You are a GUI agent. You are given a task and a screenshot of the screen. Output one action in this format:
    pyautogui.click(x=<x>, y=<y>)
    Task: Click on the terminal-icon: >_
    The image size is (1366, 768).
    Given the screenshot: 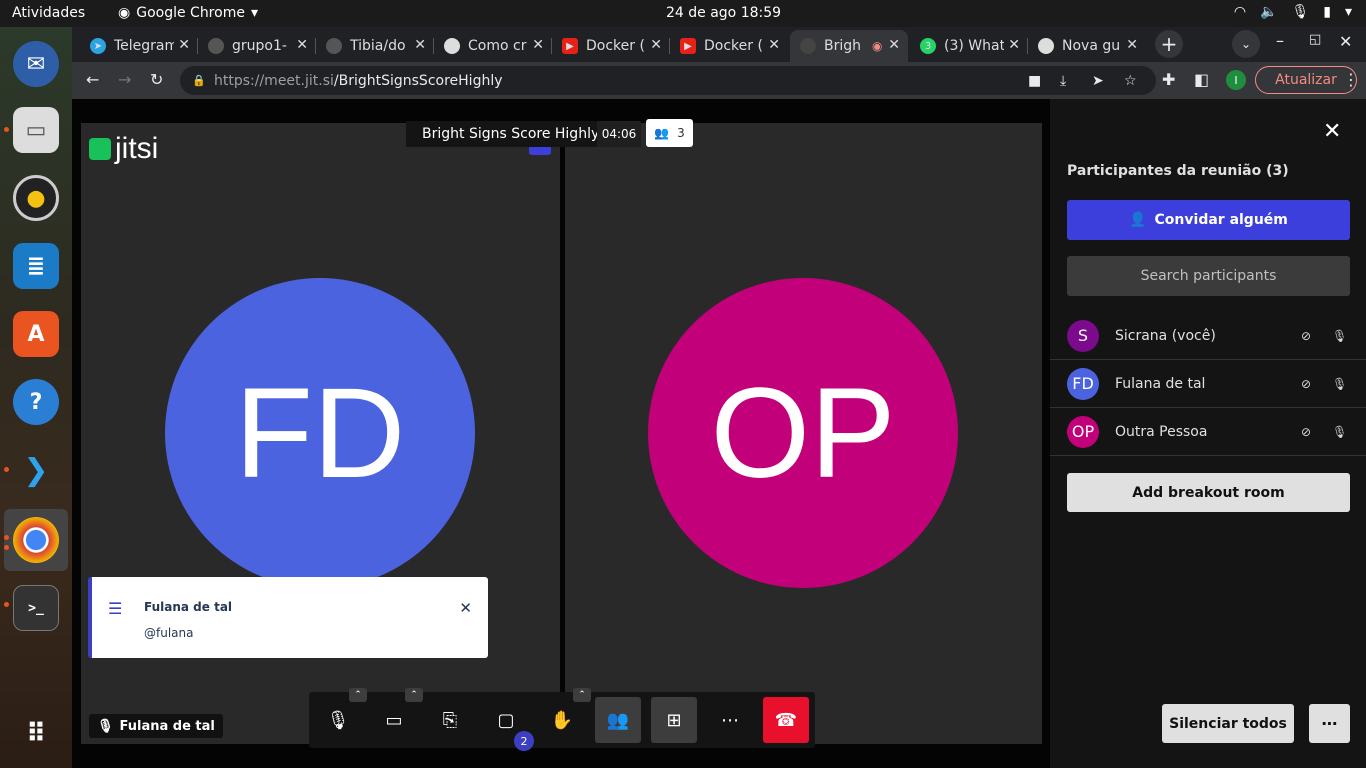 What is the action you would take?
    pyautogui.click(x=36, y=608)
    